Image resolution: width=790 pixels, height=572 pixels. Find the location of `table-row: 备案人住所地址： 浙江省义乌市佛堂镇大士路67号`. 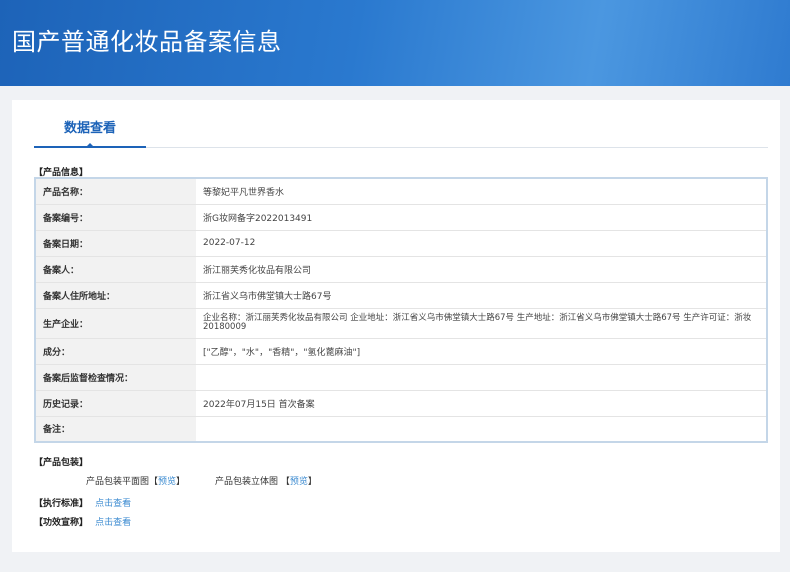

table-row: 备案人住所地址： 浙江省义乌市佛堂镇大士路67号 is located at coordinates (401, 295).